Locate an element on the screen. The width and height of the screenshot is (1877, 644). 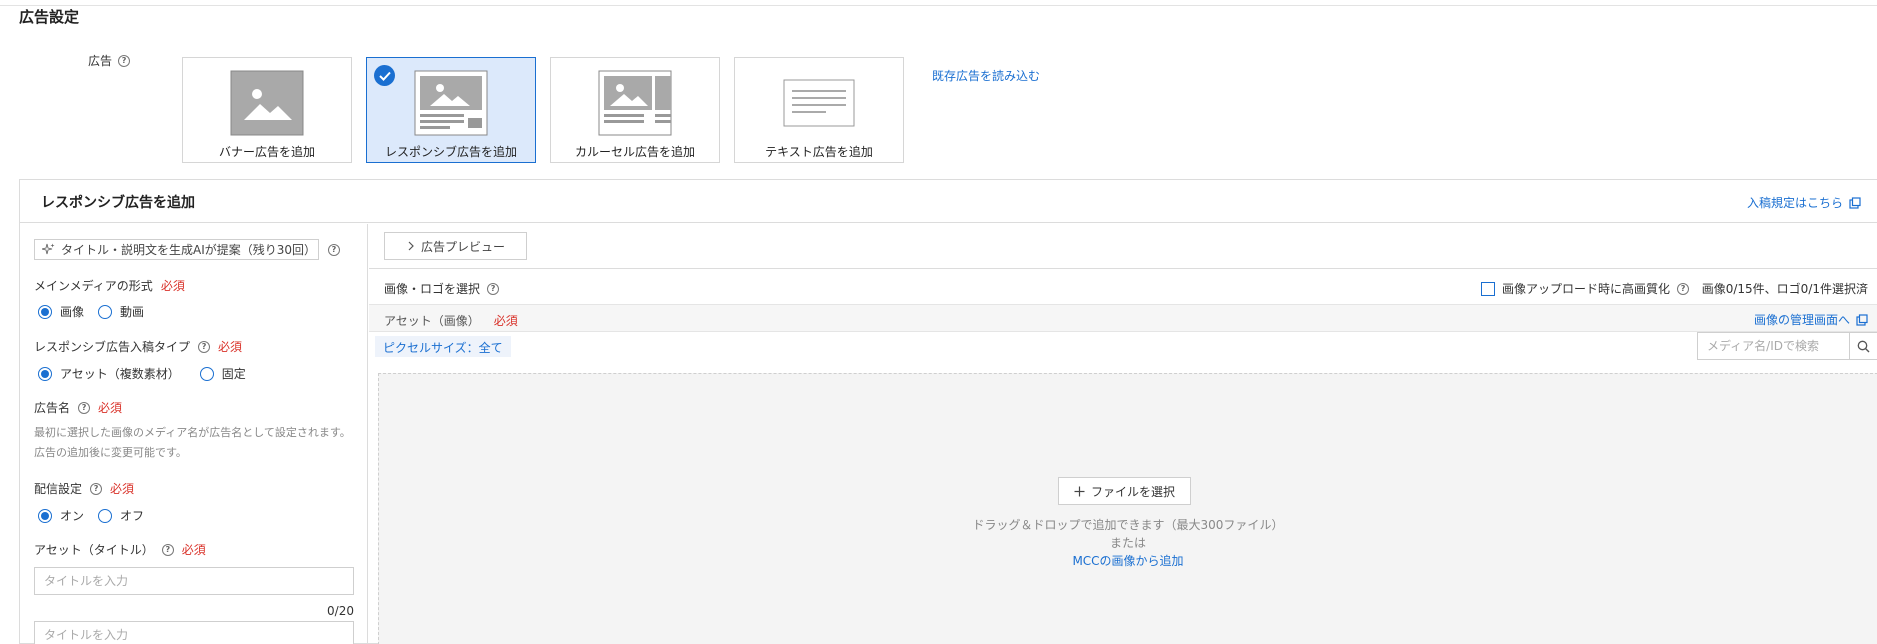
drop-instruction: ドラッグ＆ドロップで追加できます（最大300ファイル） is located at coordinates (1128, 525).